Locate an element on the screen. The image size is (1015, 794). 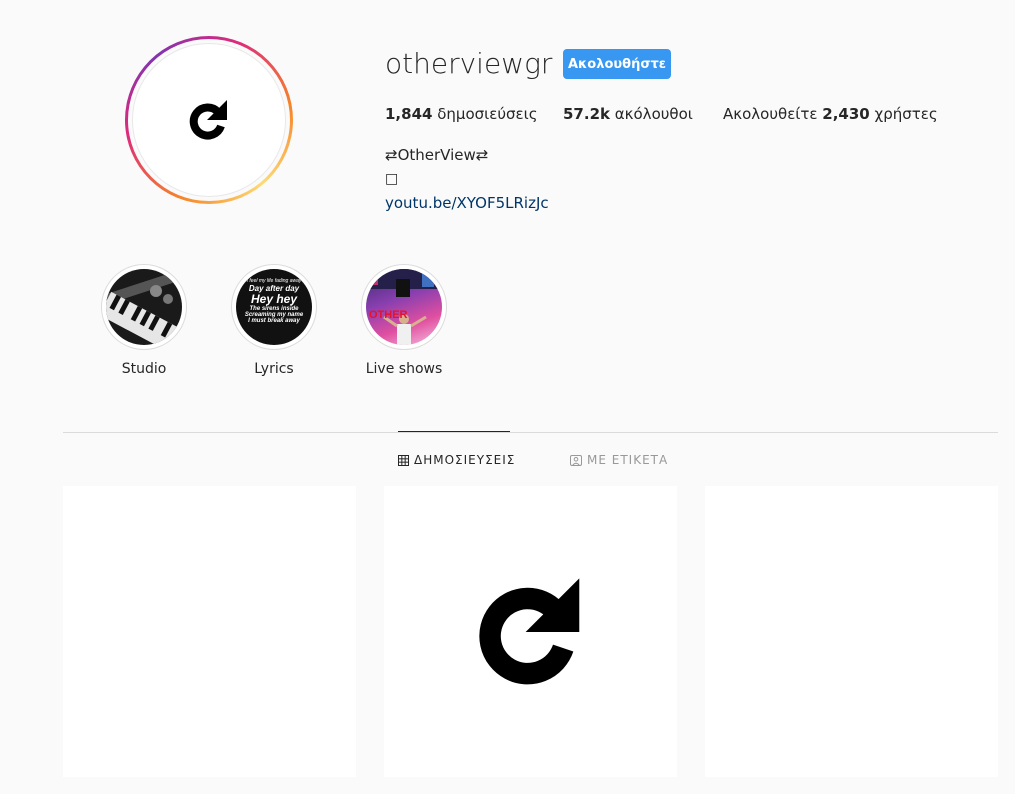
tab-tagged: ΜΕ ΕΤΙΚΕΤΑ is located at coordinates (619, 460).